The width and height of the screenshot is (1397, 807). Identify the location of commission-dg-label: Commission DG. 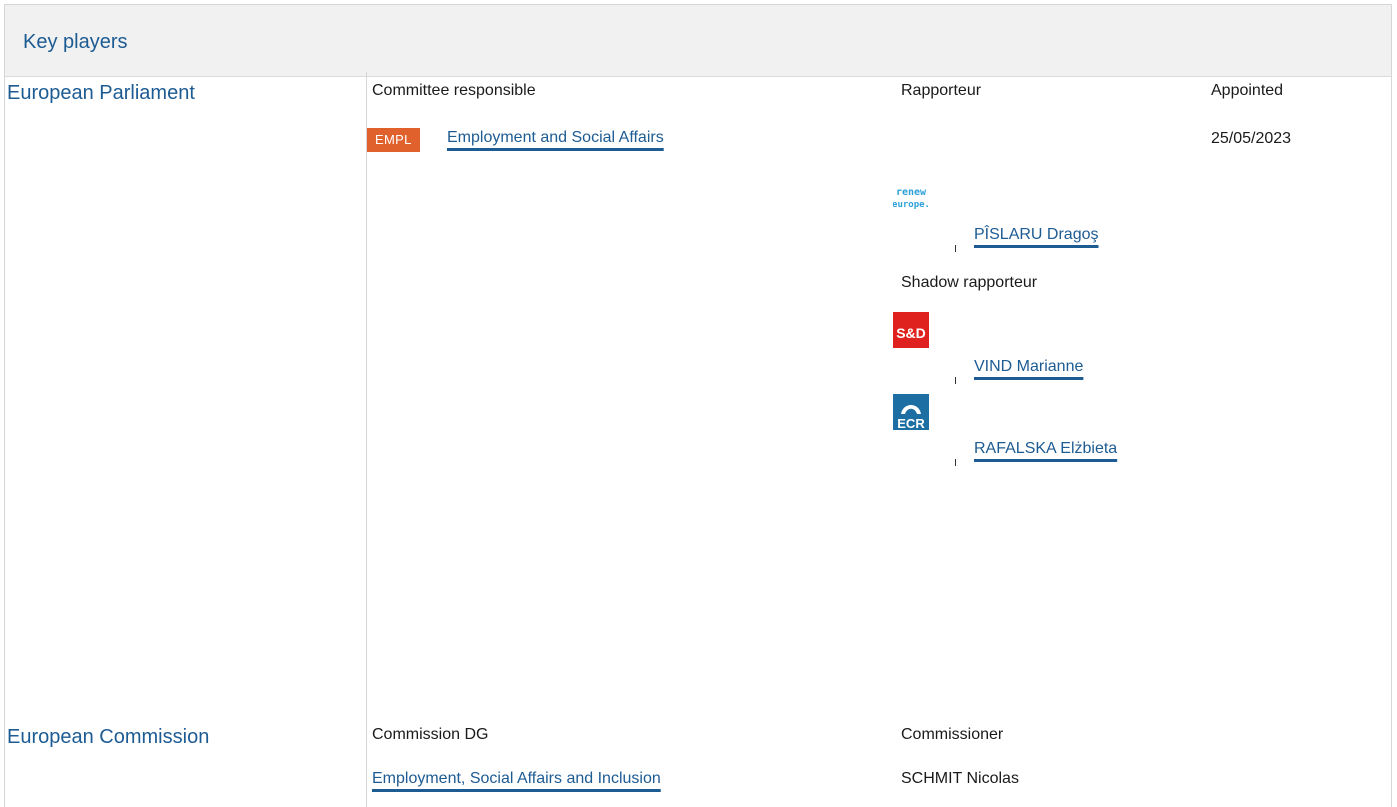
(430, 734).